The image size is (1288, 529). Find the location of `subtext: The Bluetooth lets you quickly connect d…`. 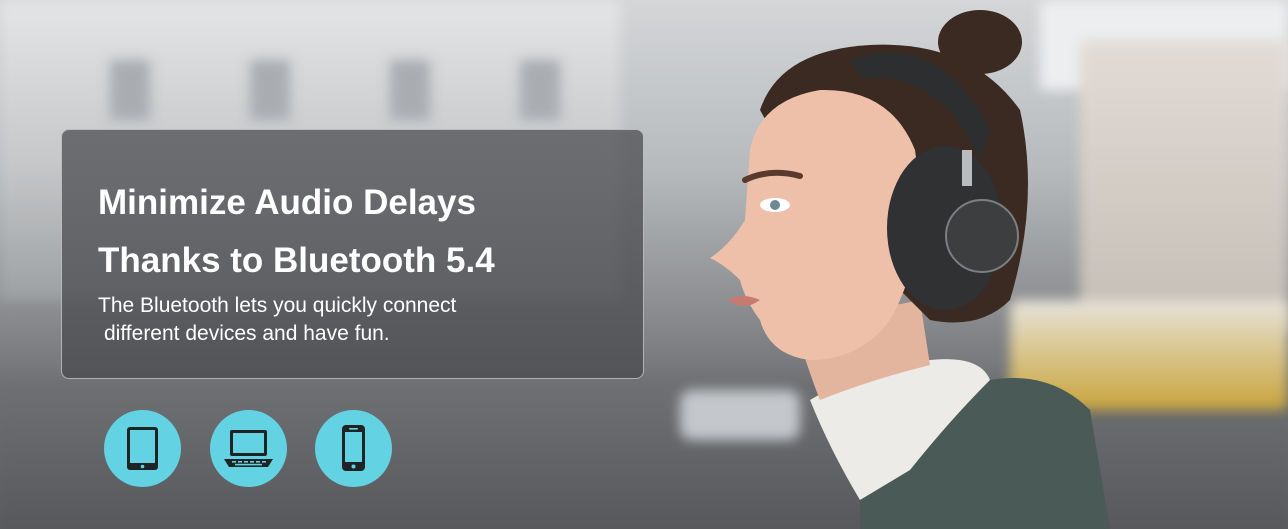

subtext: The Bluetooth lets you quickly connect d… is located at coordinates (277, 320).